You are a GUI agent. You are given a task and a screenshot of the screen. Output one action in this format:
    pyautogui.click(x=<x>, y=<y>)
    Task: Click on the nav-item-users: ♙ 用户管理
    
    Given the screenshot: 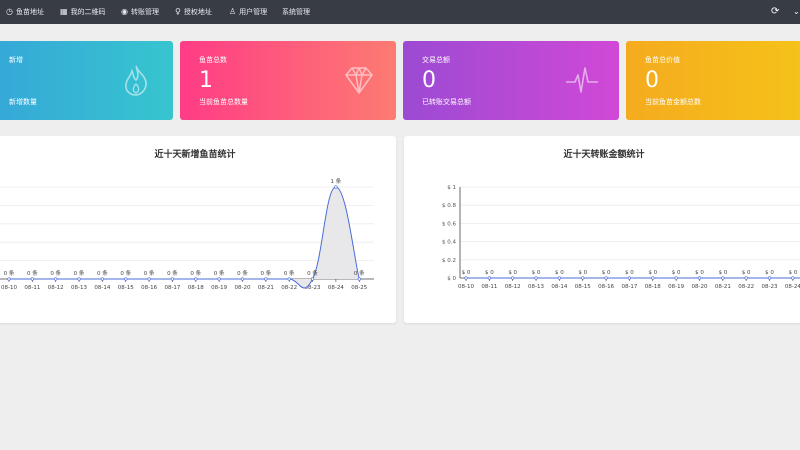 What is the action you would take?
    pyautogui.click(x=248, y=12)
    